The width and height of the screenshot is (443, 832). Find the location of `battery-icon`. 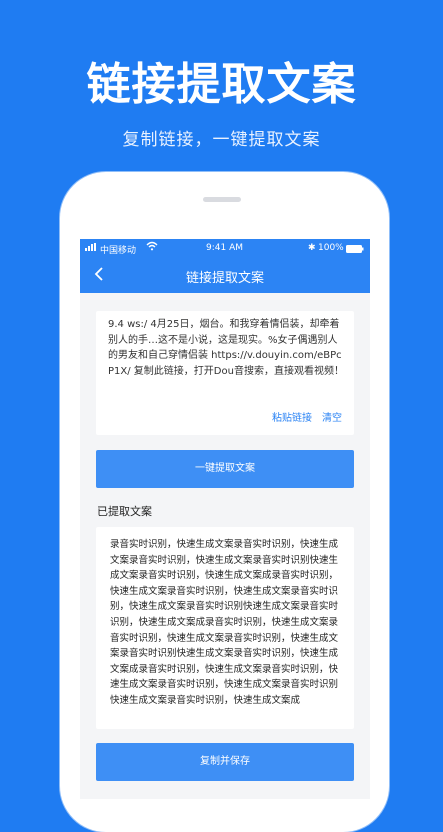

battery-icon is located at coordinates (355, 250).